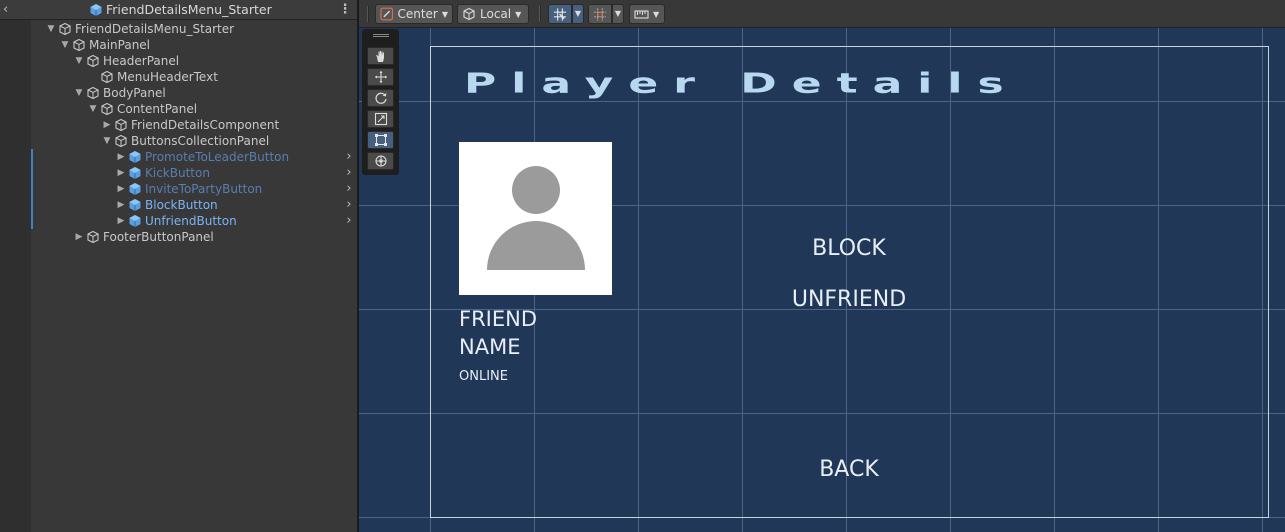 Image resolution: width=1285 pixels, height=532 pixels. I want to click on more-options-icon: ⋮, so click(345, 10).